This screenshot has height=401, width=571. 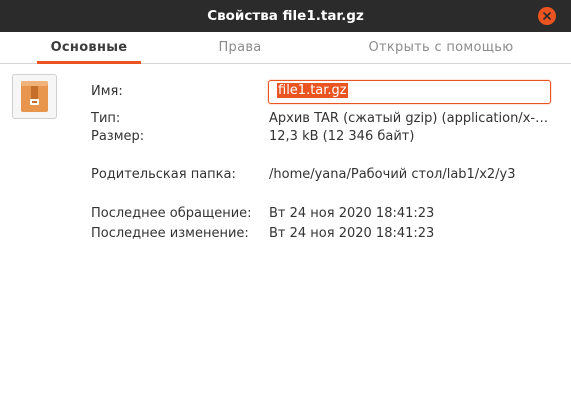 I want to click on tab-permissions-label: Права, so click(x=240, y=47).